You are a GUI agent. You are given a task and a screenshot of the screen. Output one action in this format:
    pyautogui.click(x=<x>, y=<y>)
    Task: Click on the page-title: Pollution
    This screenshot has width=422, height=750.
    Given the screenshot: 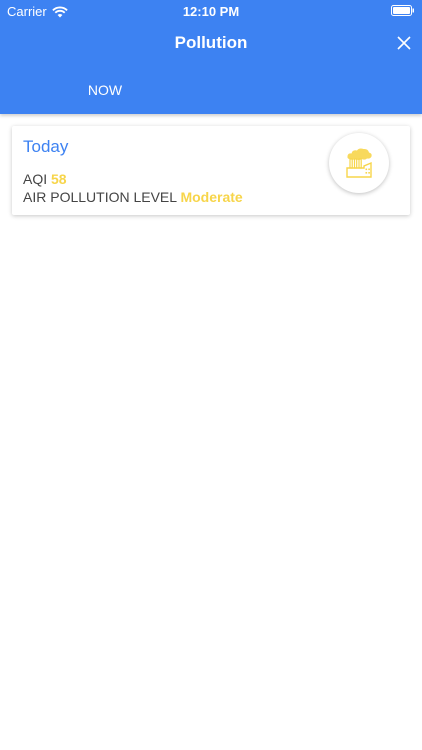 What is the action you would take?
    pyautogui.click(x=211, y=42)
    